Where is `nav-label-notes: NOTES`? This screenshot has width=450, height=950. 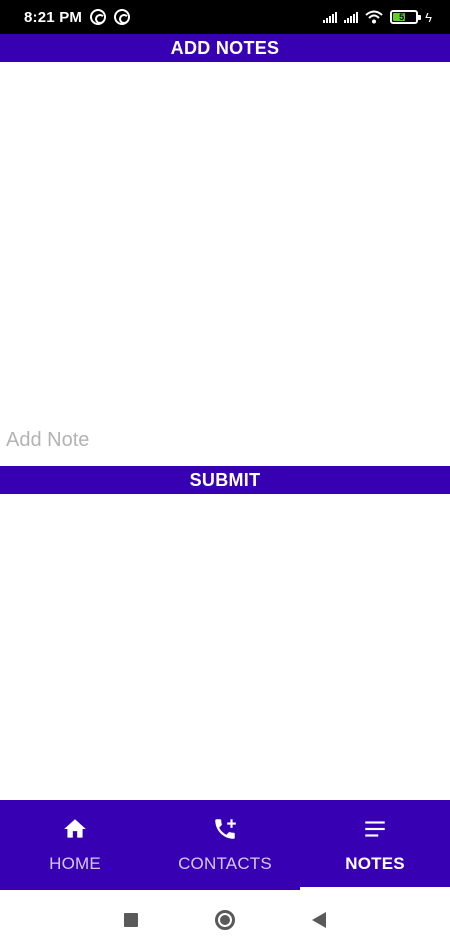 nav-label-notes: NOTES is located at coordinates (375, 863).